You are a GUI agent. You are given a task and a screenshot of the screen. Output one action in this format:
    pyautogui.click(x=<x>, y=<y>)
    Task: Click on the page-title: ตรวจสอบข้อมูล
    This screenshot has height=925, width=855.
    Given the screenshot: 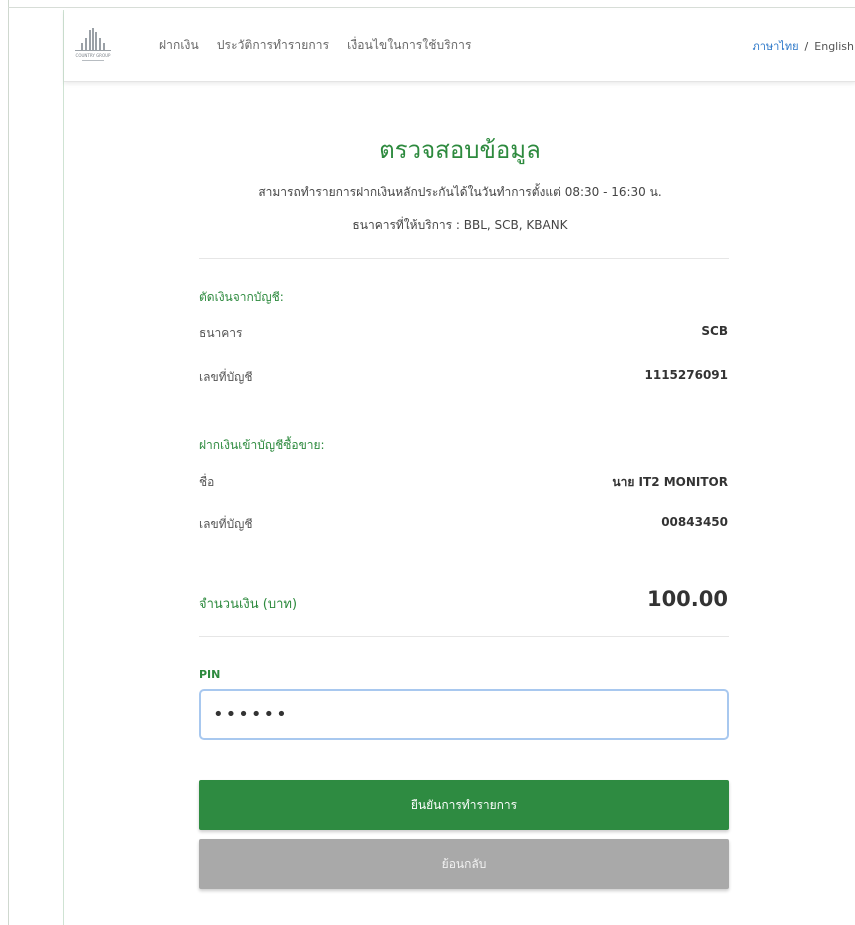 What is the action you would take?
    pyautogui.click(x=460, y=150)
    